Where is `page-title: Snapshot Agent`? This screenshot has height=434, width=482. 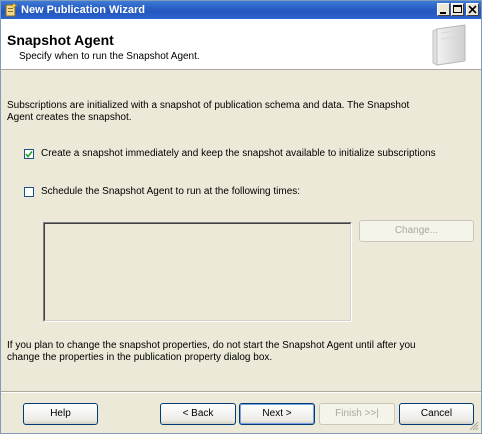 page-title: Snapshot Agent is located at coordinates (60, 40).